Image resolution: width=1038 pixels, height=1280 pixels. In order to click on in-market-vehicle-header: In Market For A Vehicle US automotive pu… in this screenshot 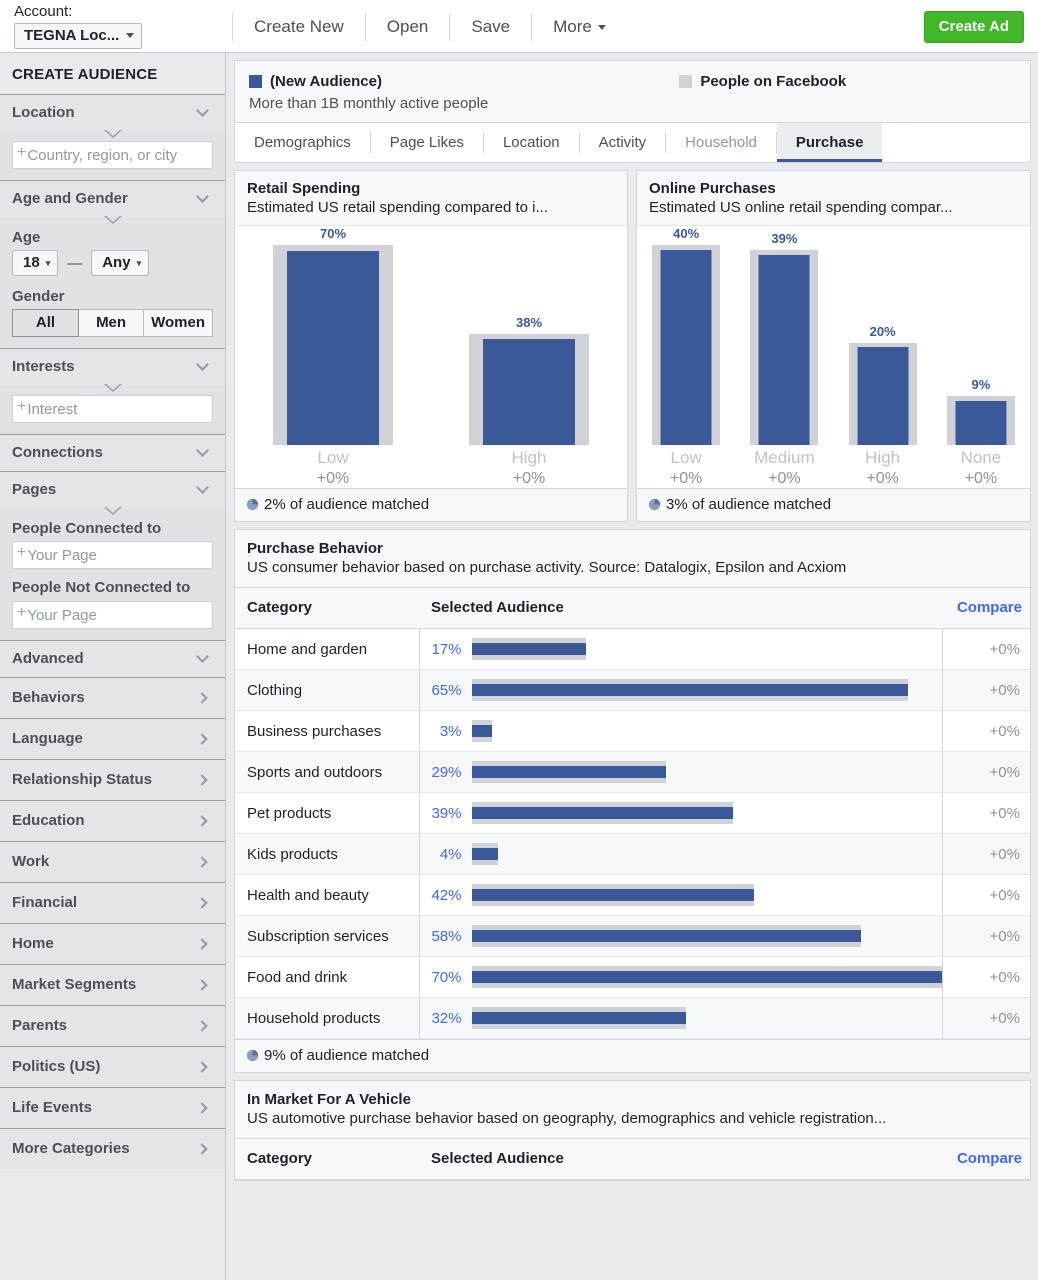, I will do `click(632, 1109)`.